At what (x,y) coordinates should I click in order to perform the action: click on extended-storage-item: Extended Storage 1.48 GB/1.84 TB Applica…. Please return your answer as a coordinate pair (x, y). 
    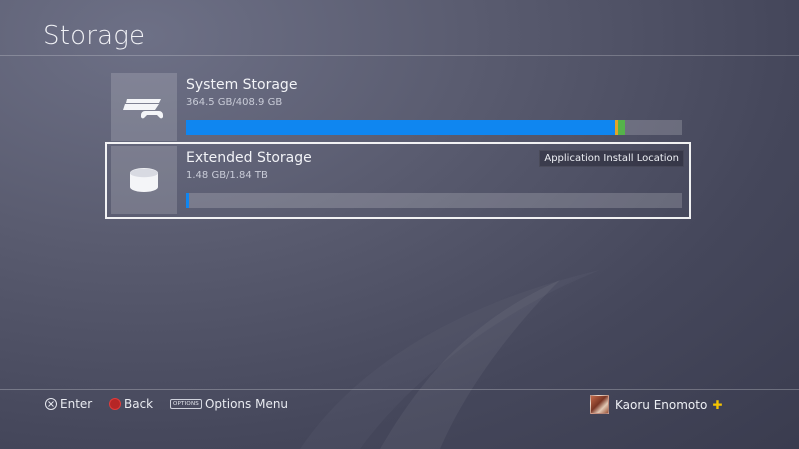
    Looking at the image, I should click on (400, 180).